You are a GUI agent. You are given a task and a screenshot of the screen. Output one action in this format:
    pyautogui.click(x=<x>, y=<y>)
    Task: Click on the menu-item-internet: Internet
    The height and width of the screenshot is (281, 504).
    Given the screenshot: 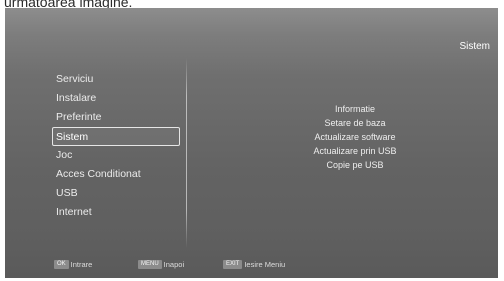 What is the action you would take?
    pyautogui.click(x=117, y=212)
    